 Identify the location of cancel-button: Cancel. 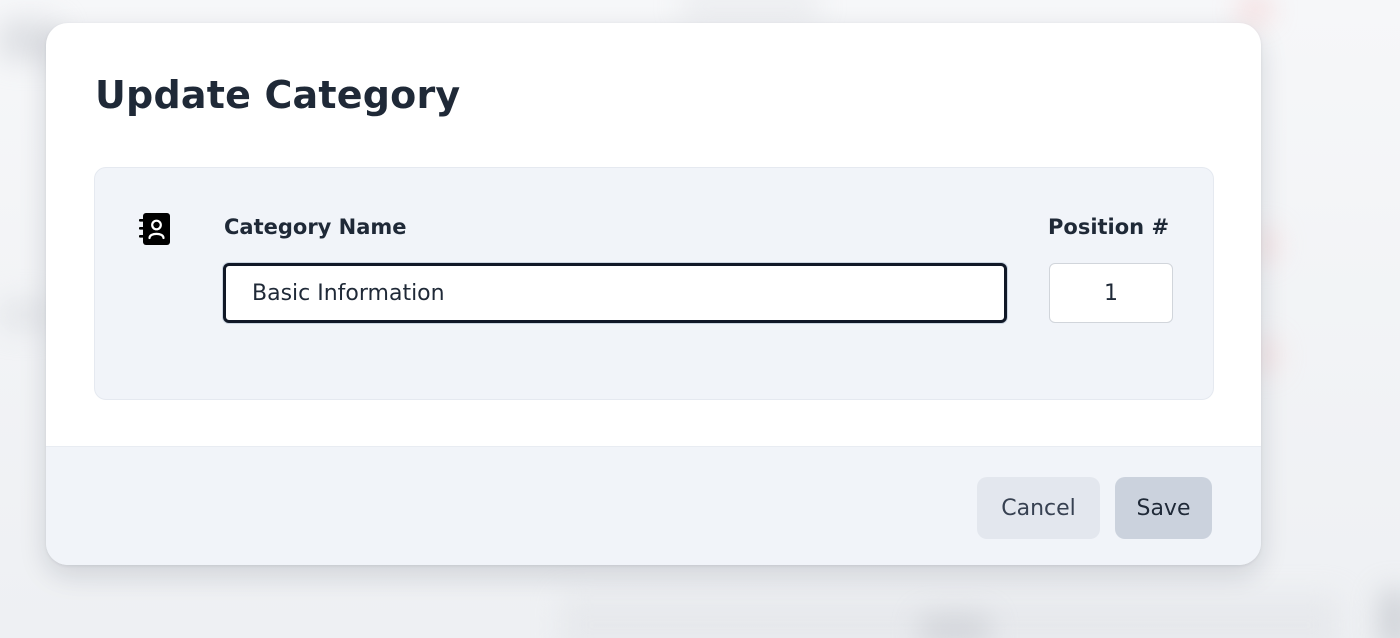
(1038, 508).